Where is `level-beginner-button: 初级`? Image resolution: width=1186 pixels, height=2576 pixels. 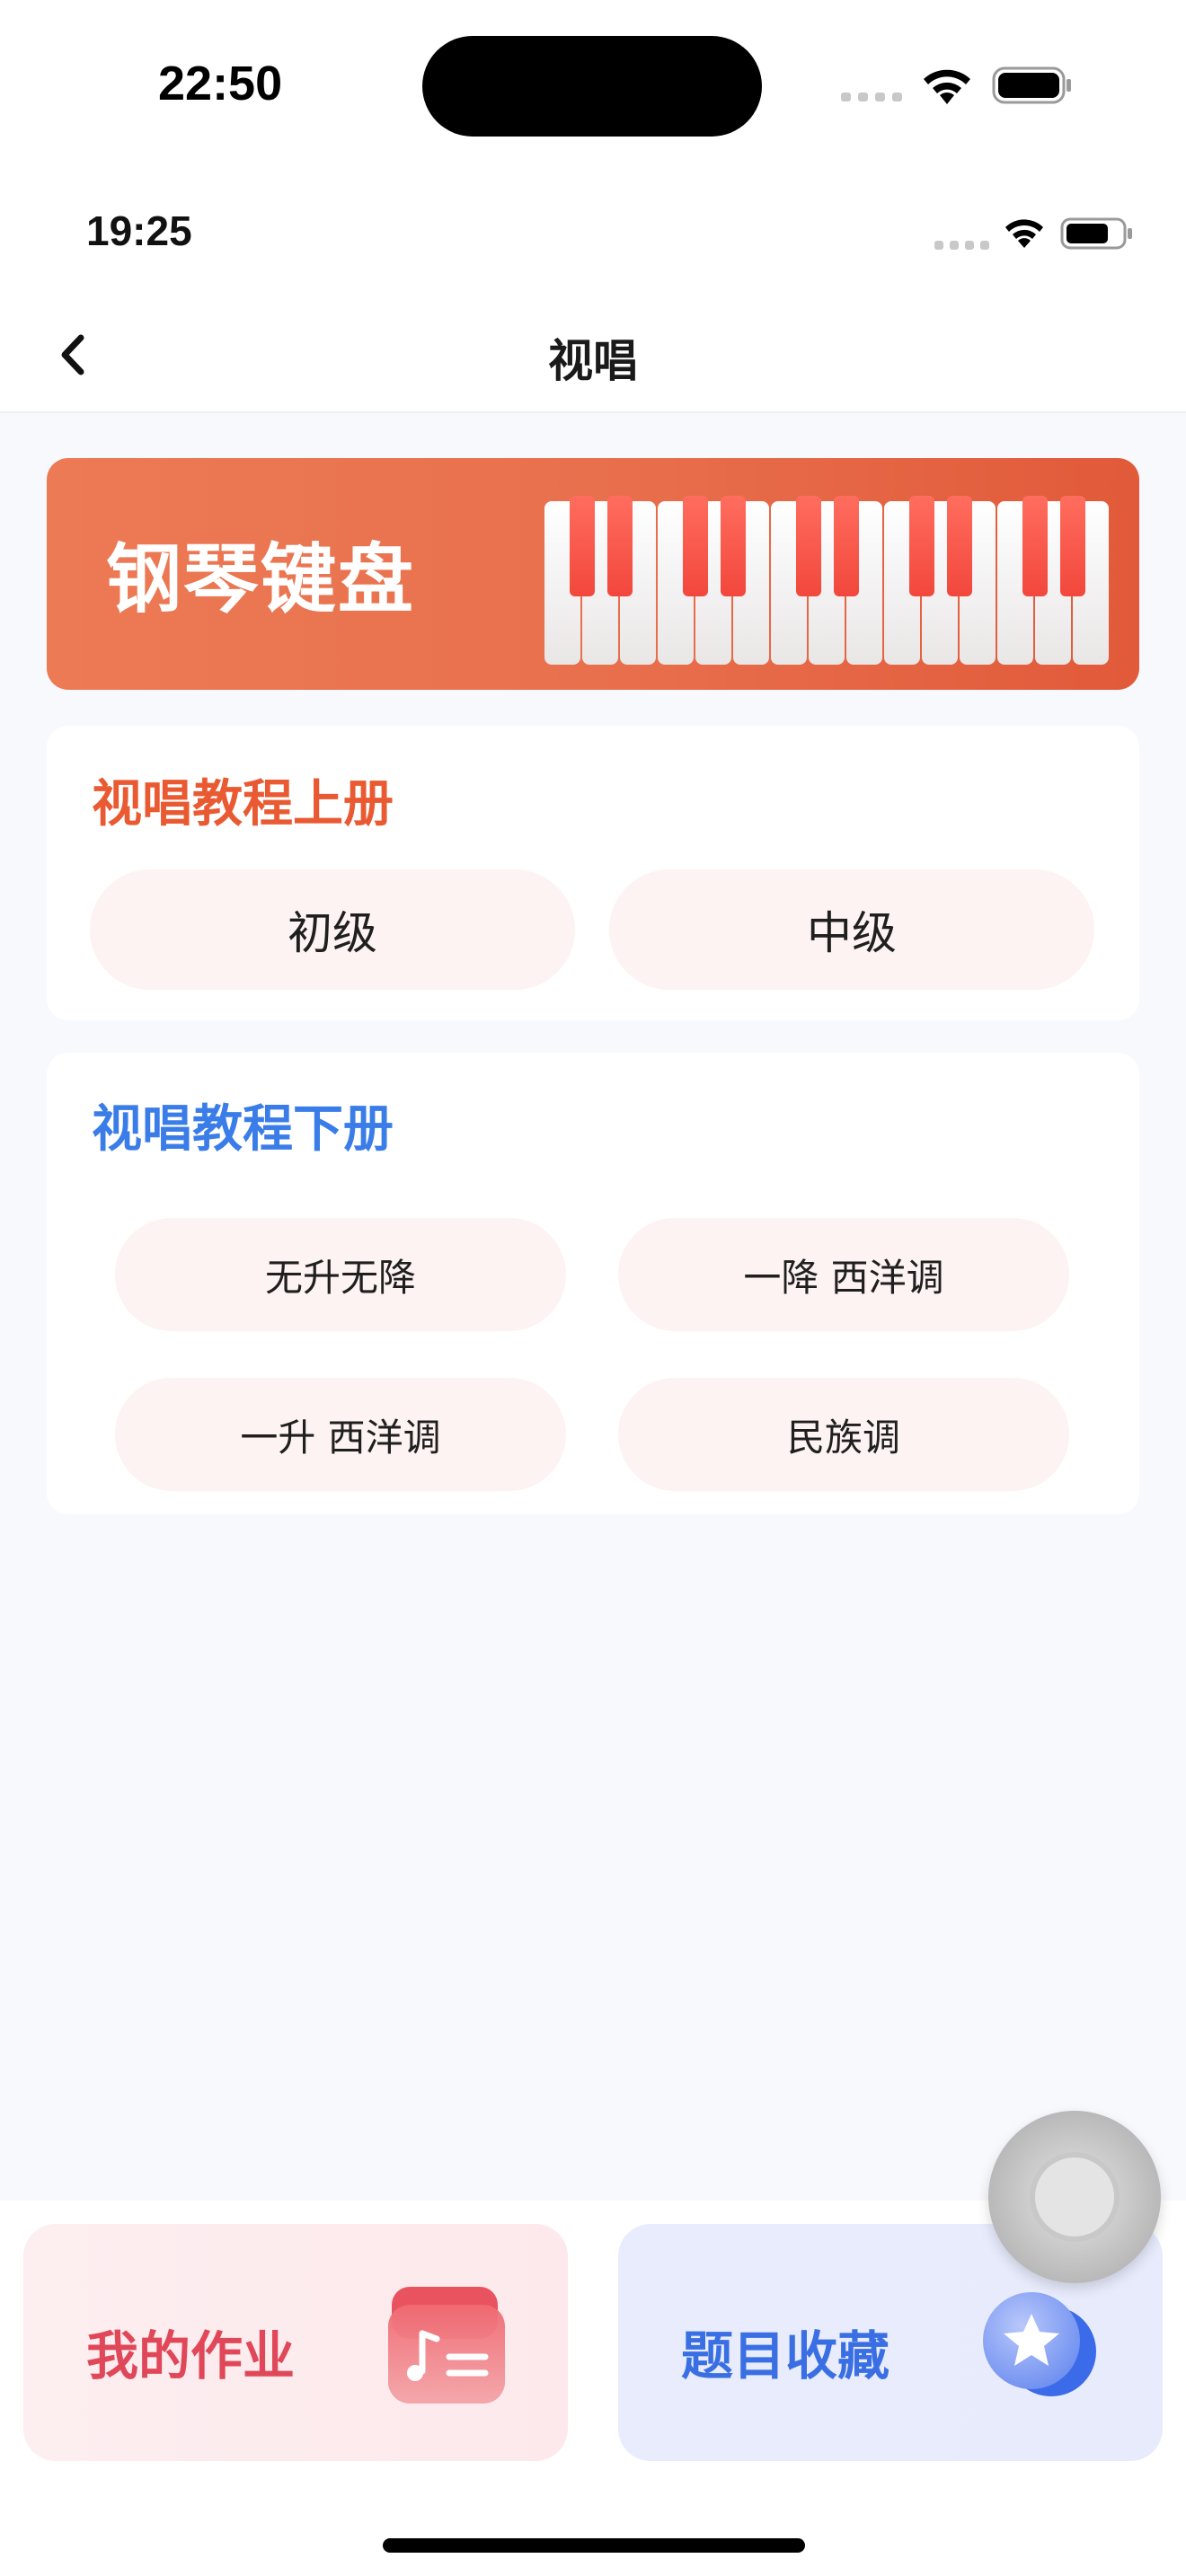 level-beginner-button: 初级 is located at coordinates (332, 929).